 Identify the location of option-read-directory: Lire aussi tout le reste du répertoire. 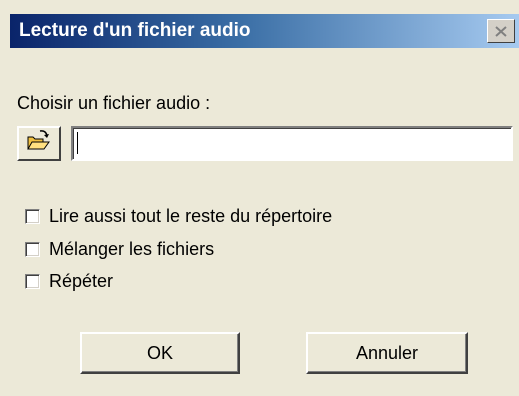
(178, 216).